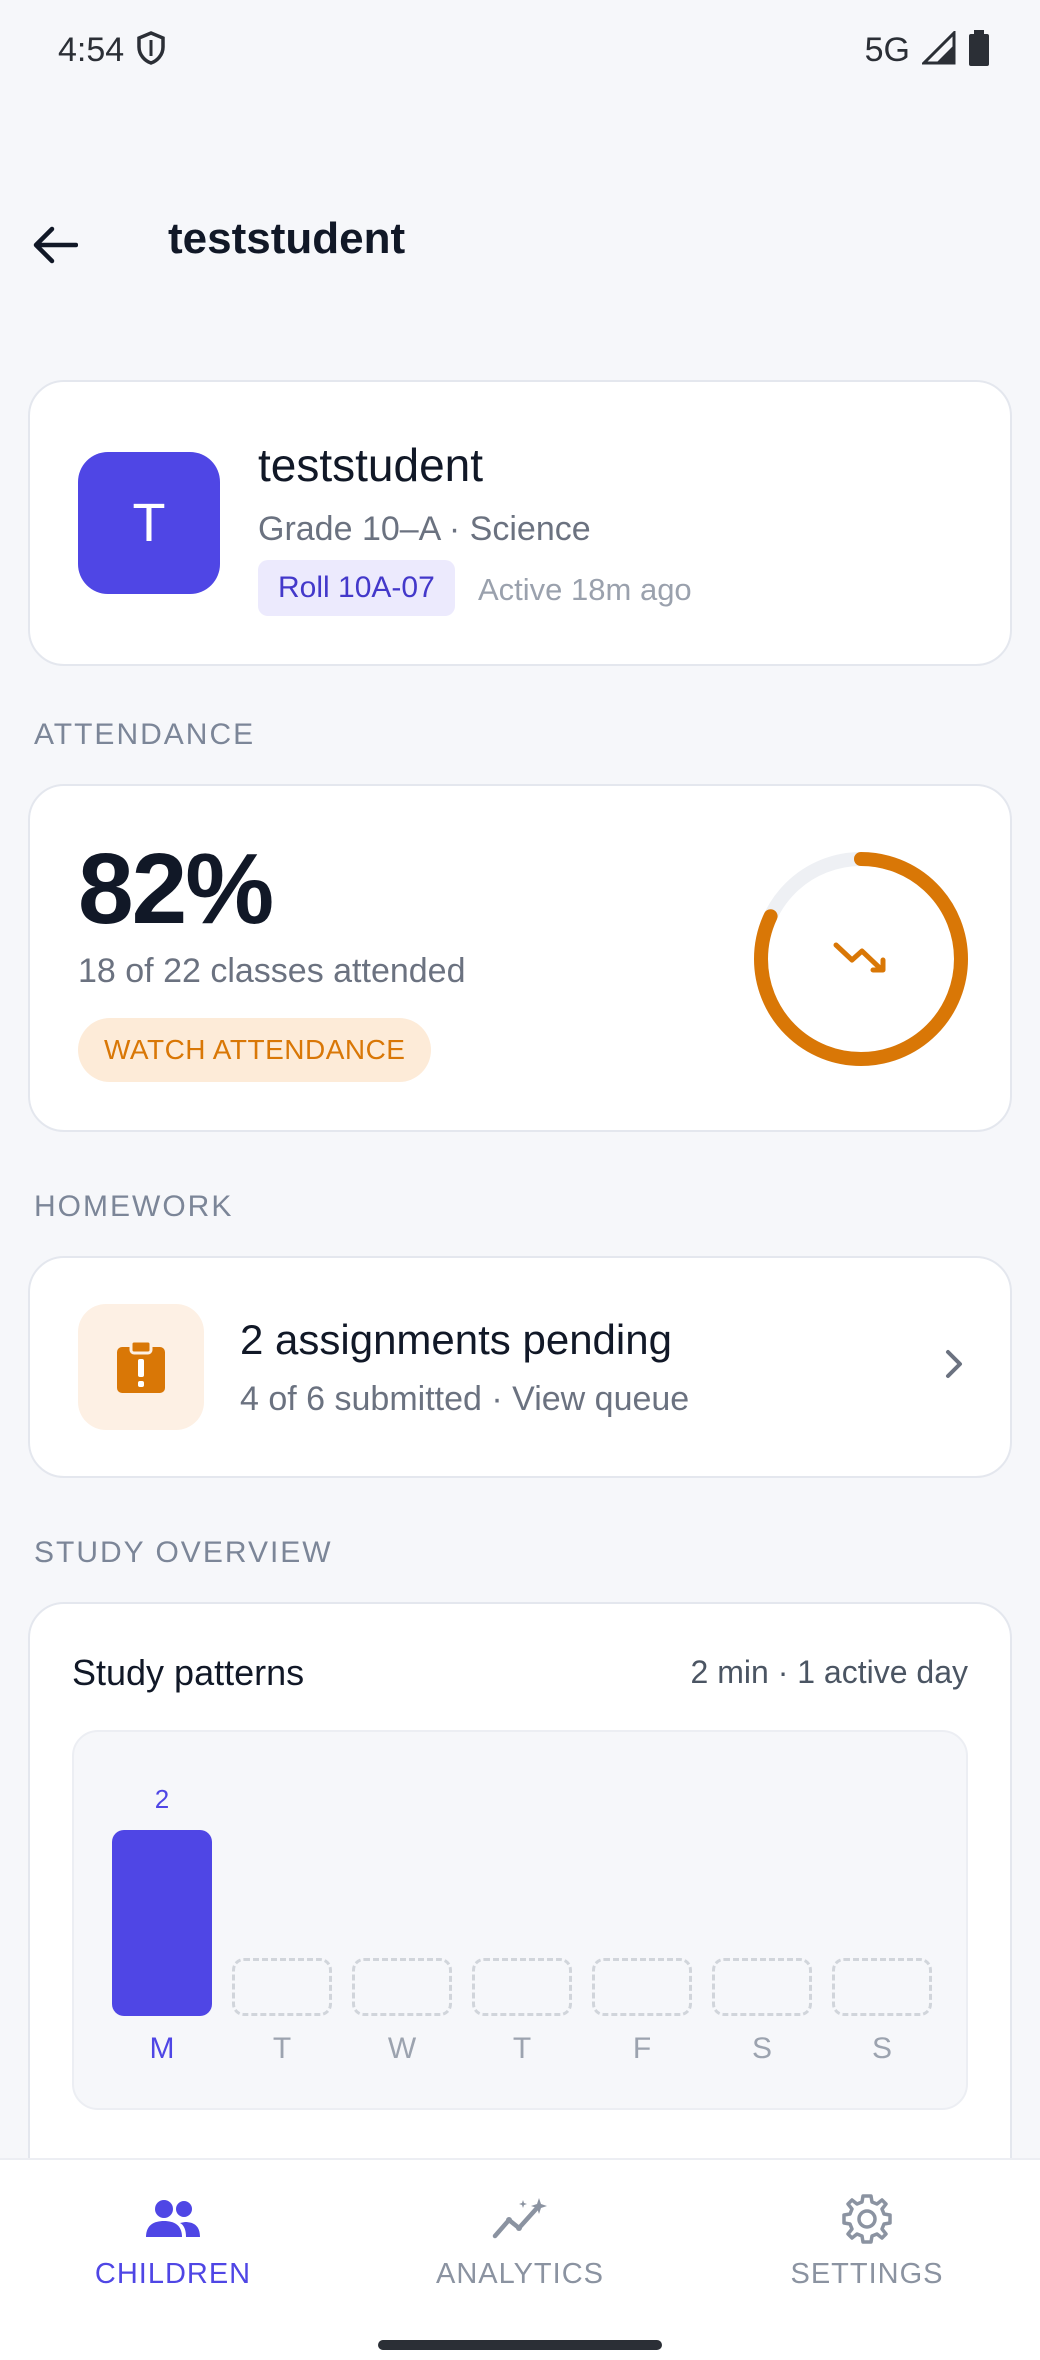 The image size is (1040, 2360). I want to click on nav-children-label: CHILDREN, so click(173, 2274).